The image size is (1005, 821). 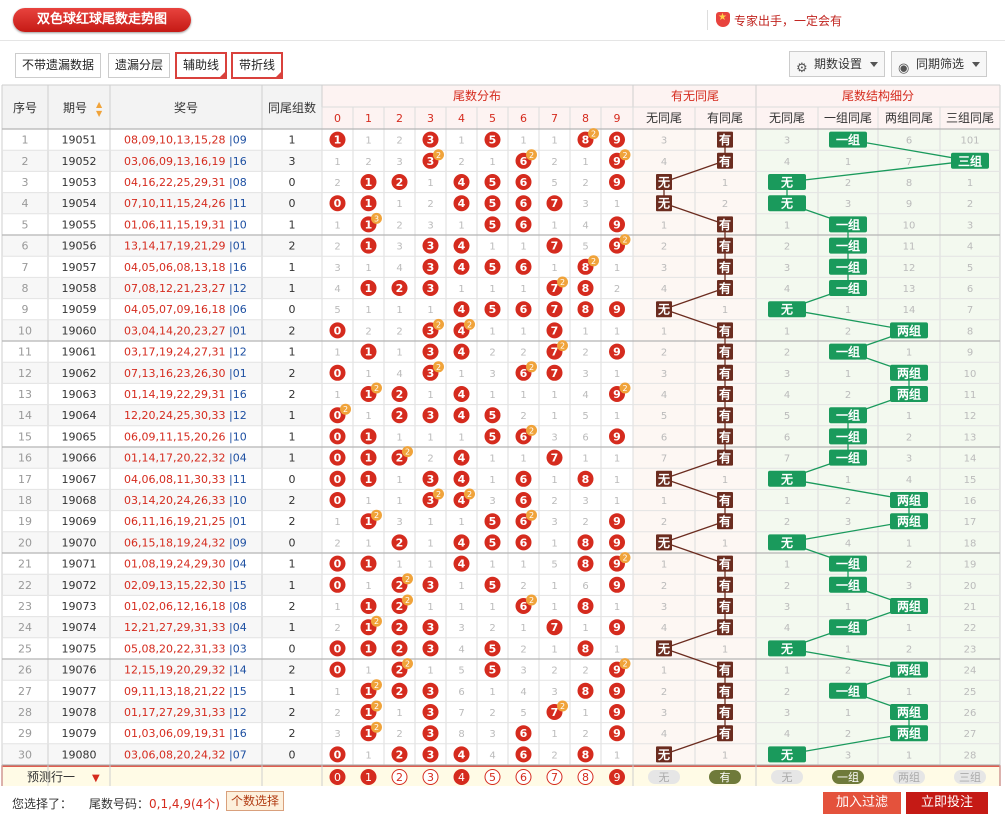 I want to click on row-blue-ball: |16, so click(x=238, y=267).